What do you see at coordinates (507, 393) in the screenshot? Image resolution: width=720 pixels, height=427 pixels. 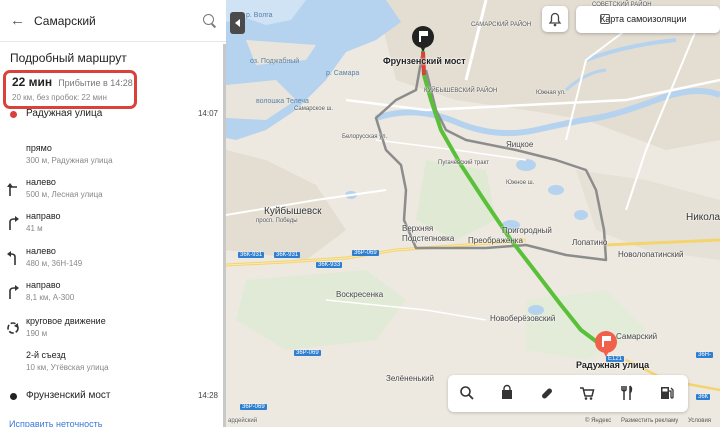 I see `shopping-bag-icon` at bounding box center [507, 393].